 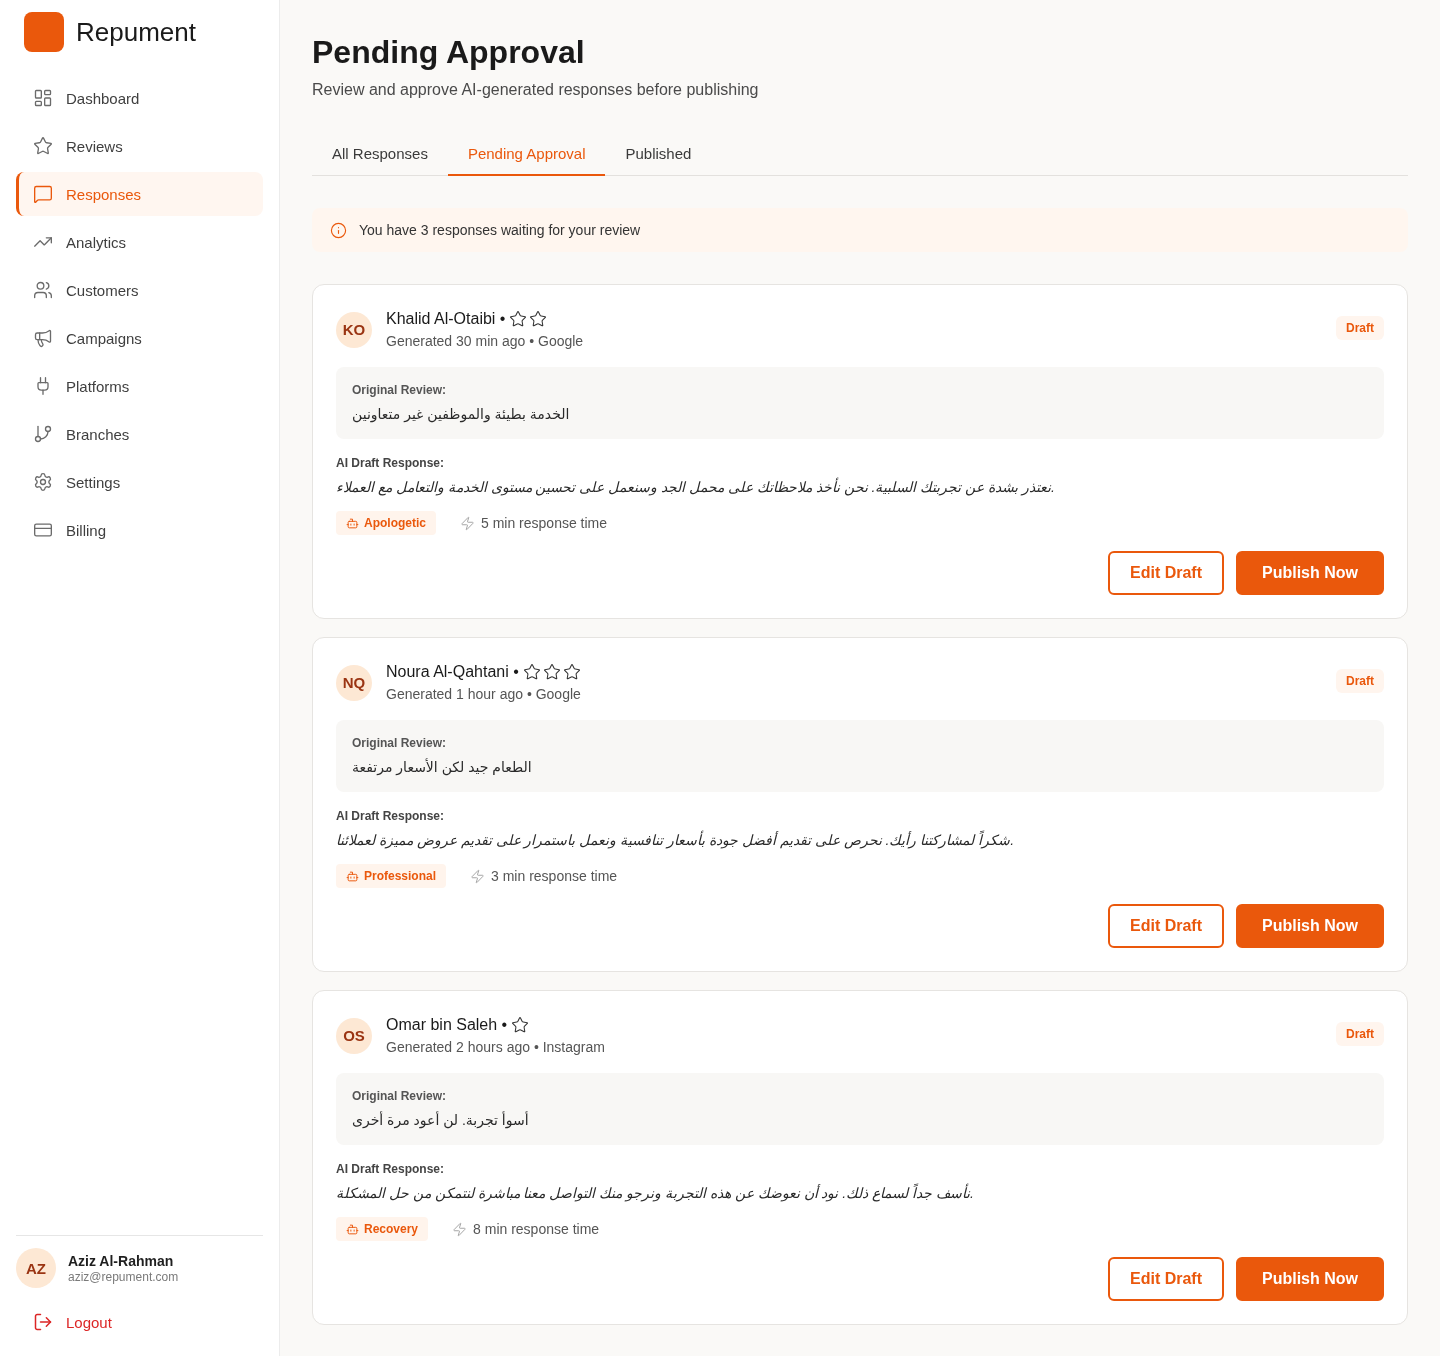 I want to click on dashboard-icon, so click(x=43, y=98).